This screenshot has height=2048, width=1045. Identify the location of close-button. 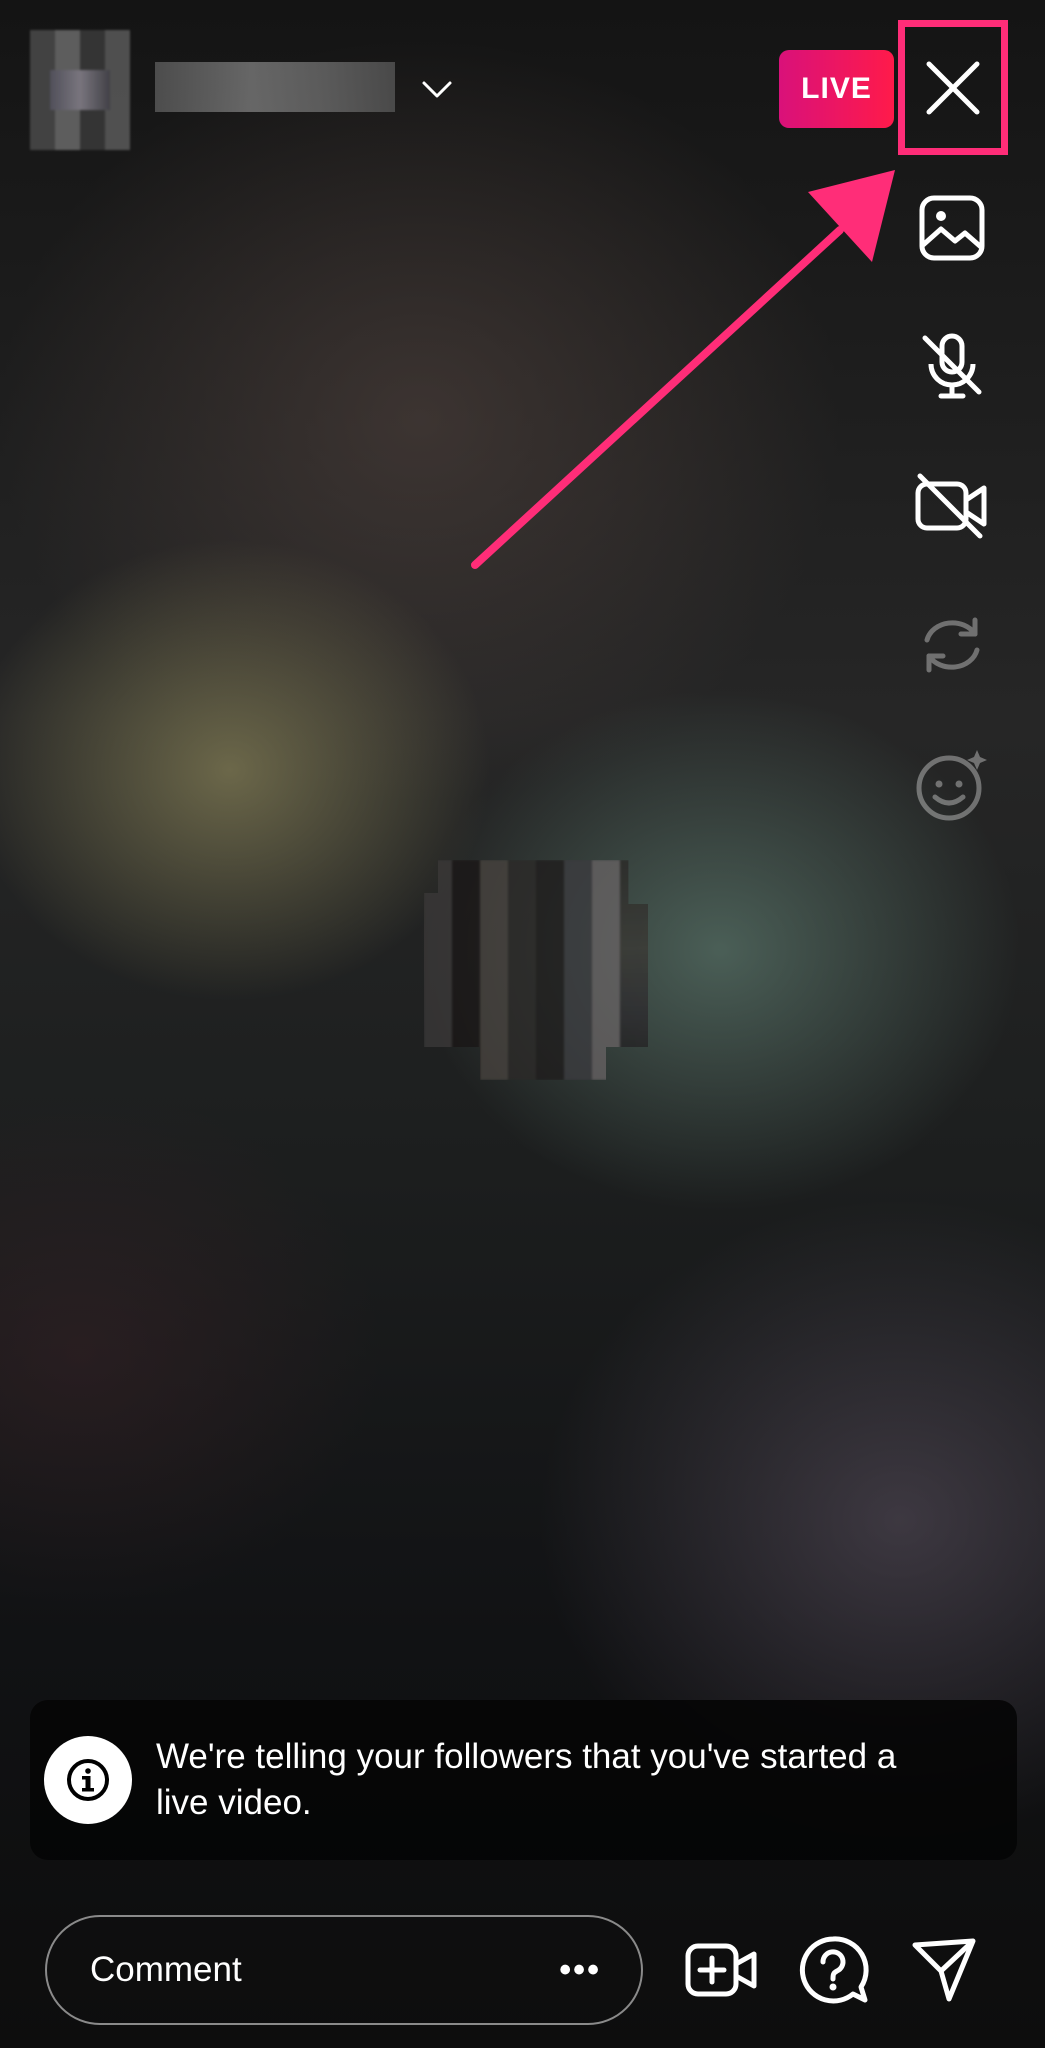
(953, 87).